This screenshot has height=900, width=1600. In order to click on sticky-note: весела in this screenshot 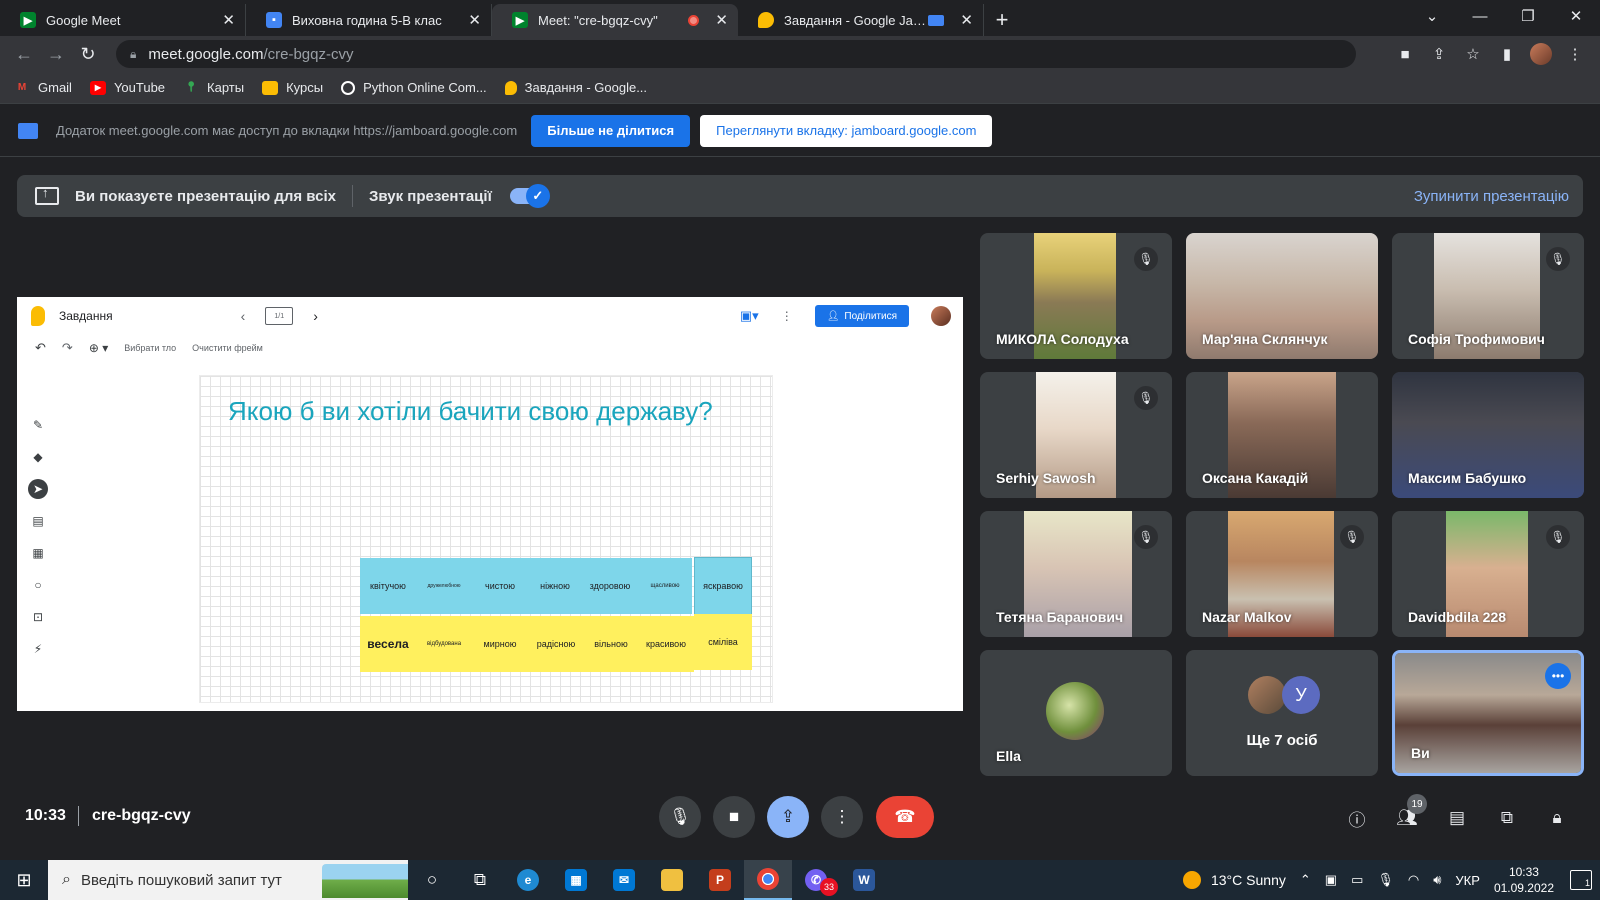, I will do `click(388, 644)`.